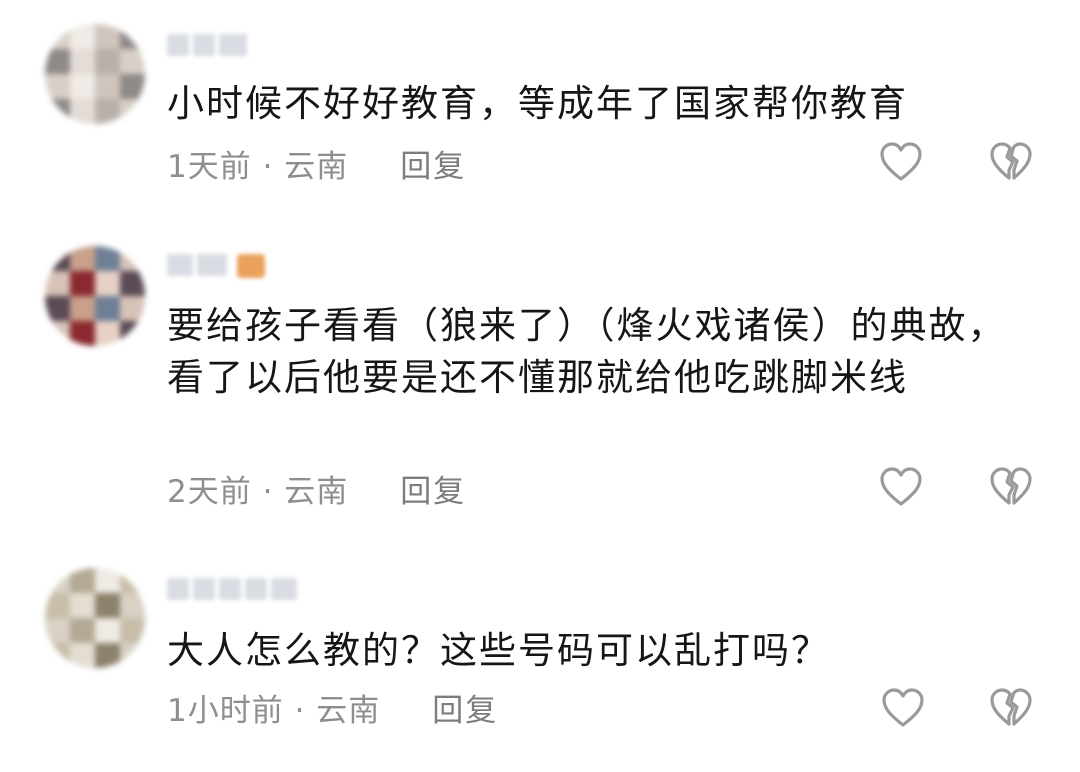 The height and width of the screenshot is (772, 1080). I want to click on comment-meta: 2天前 · 云南 回复, so click(316, 488).